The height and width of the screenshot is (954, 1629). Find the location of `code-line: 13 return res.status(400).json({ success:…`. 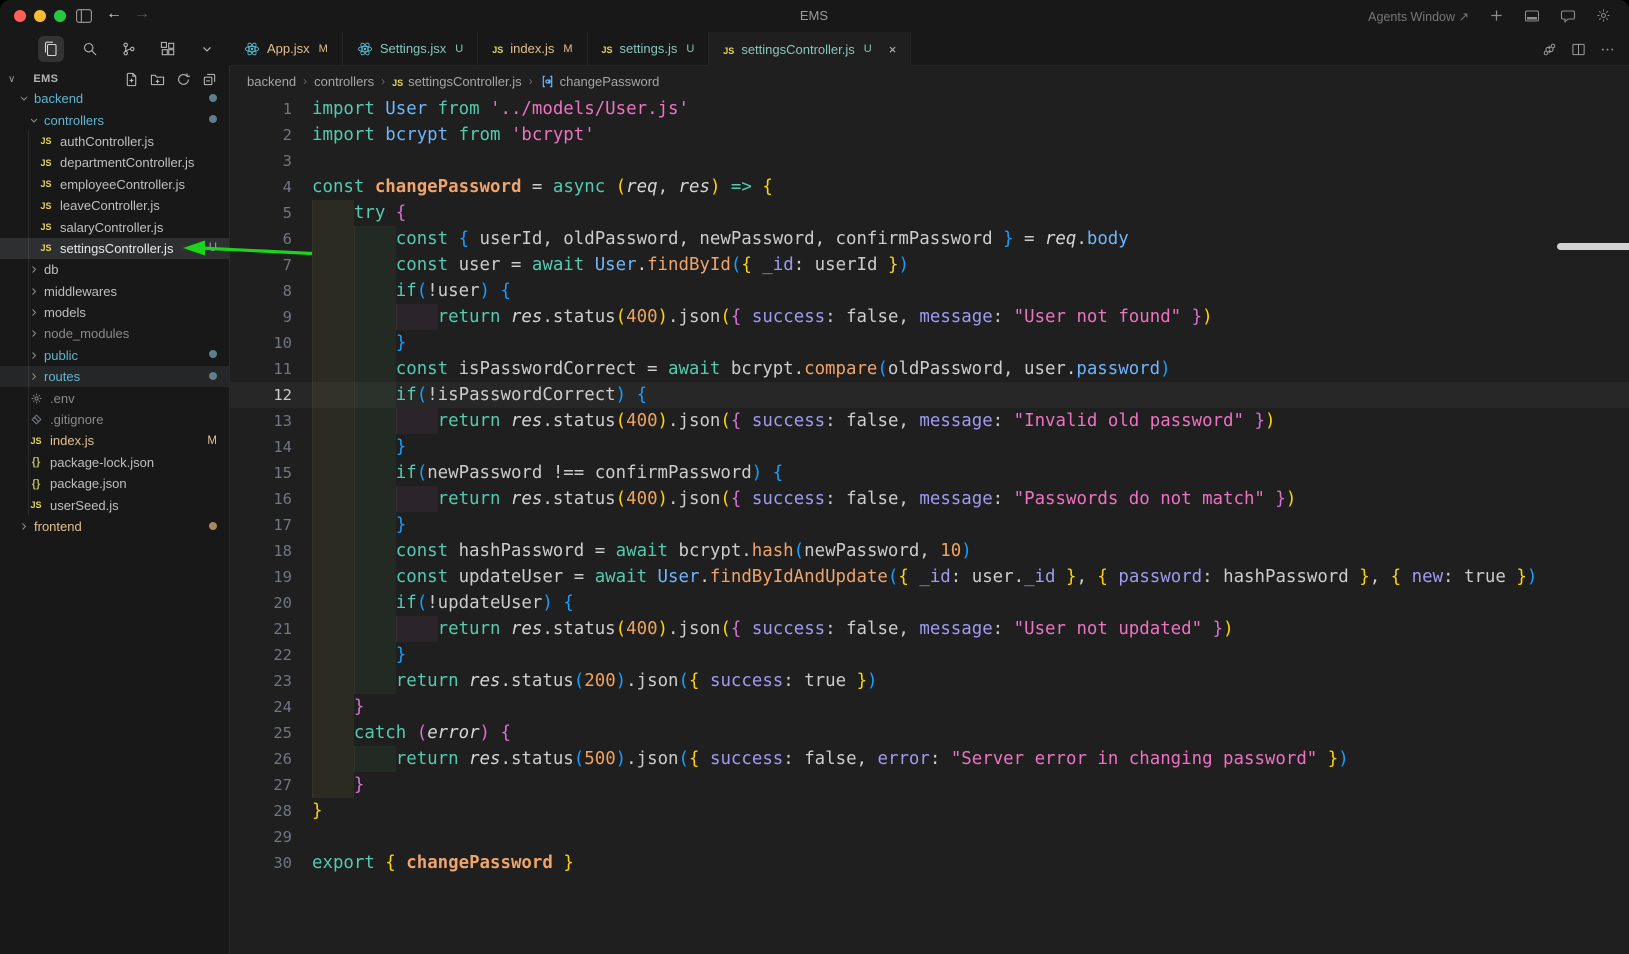

code-line: 13 return res.status(400).json({ success:… is located at coordinates (929, 421).